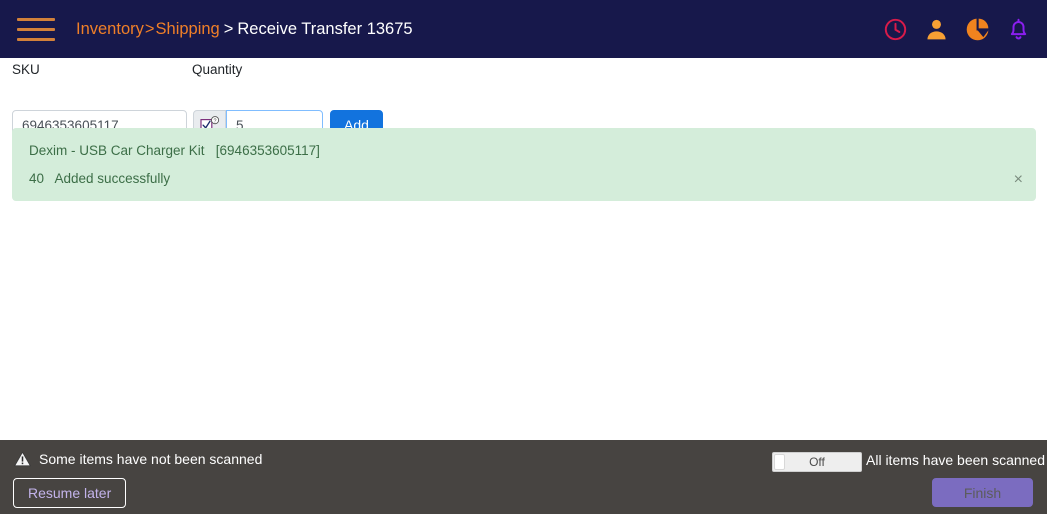 The height and width of the screenshot is (514, 1047). What do you see at coordinates (26, 69) in the screenshot?
I see `sku-label: SKU` at bounding box center [26, 69].